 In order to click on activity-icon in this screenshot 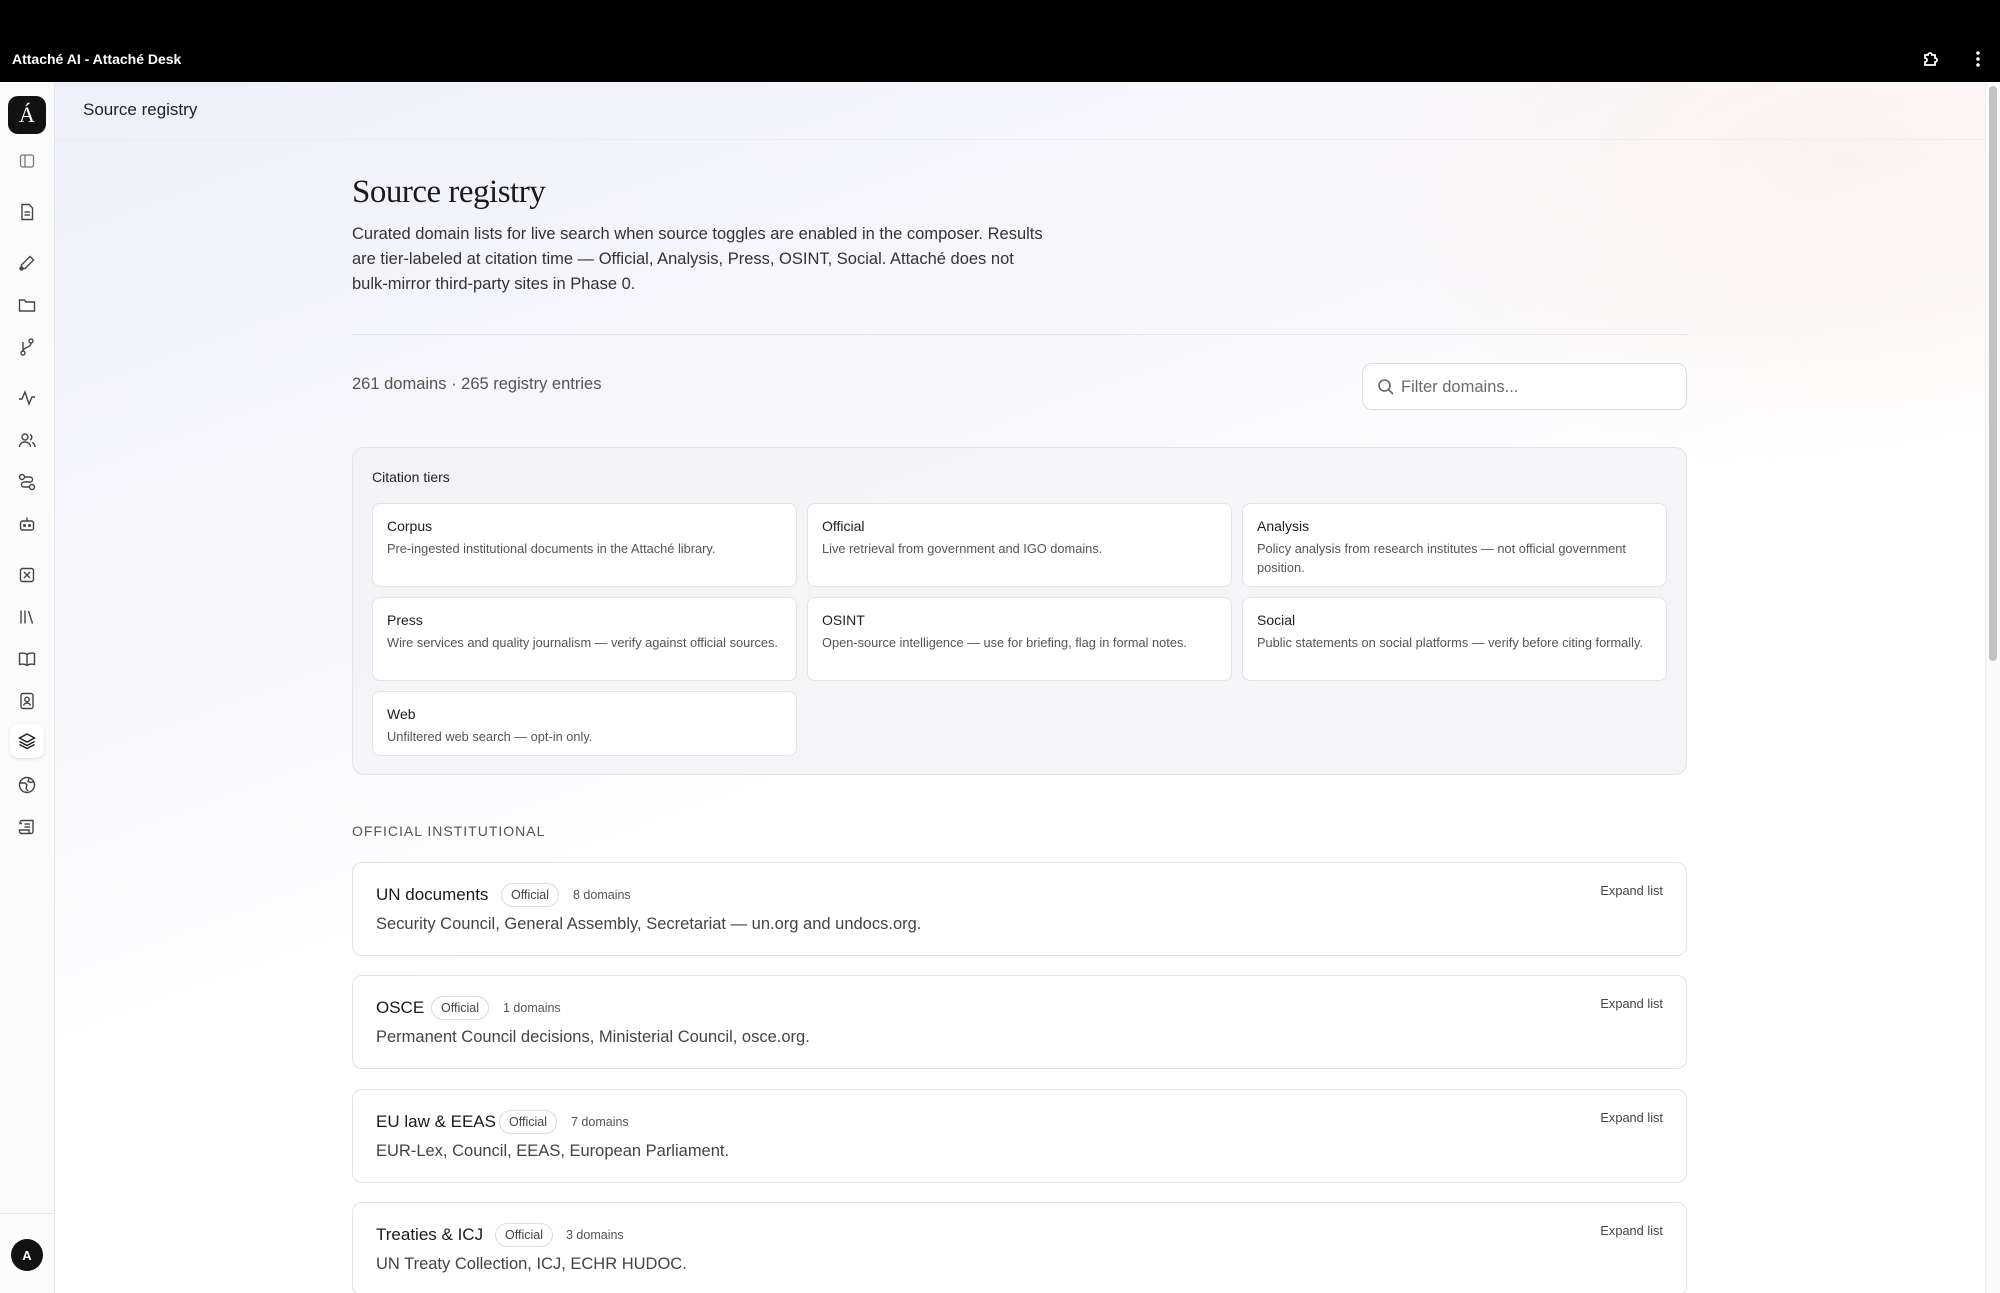, I will do `click(27, 398)`.